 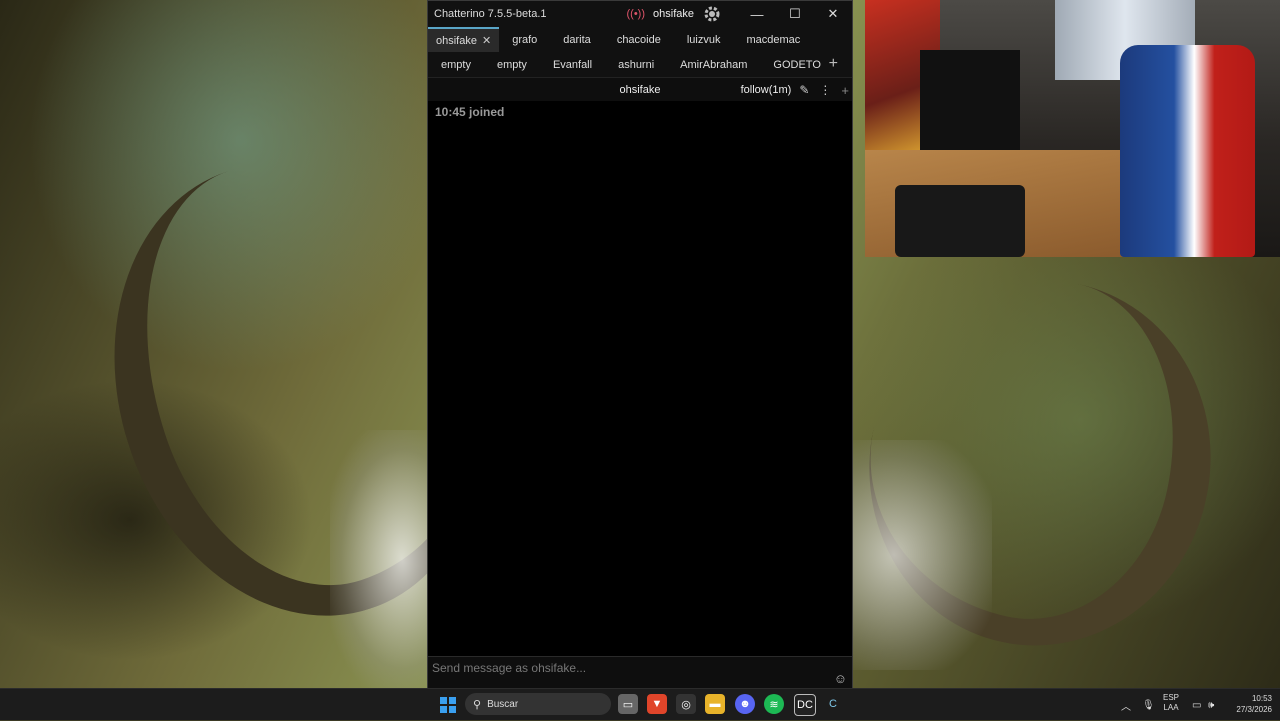 What do you see at coordinates (628, 704) in the screenshot?
I see `file-explorer-icon: ▭` at bounding box center [628, 704].